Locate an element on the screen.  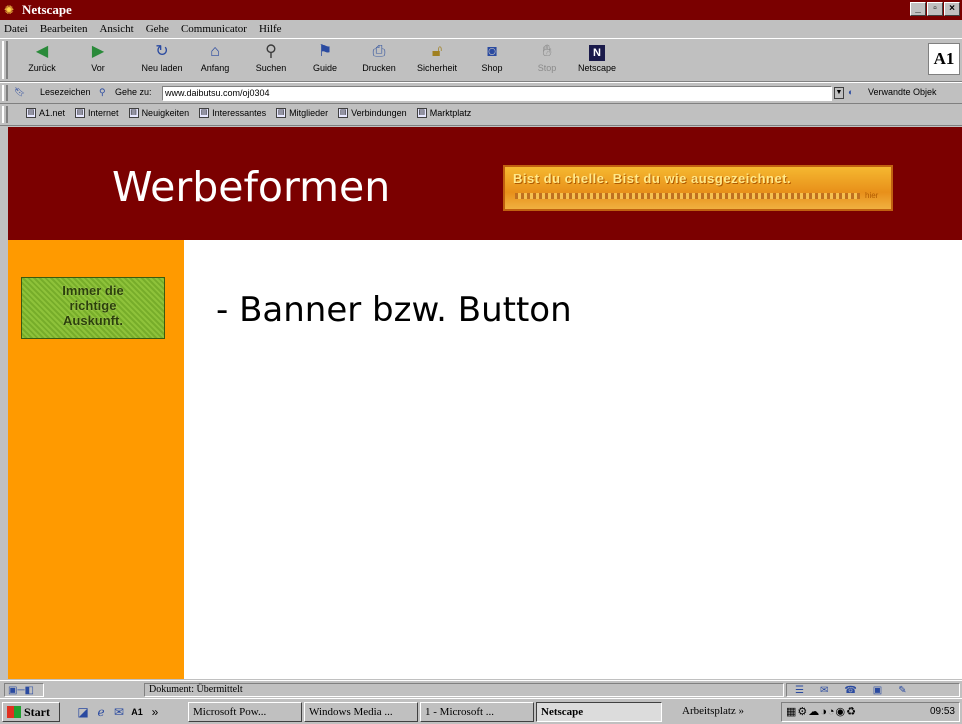
menu-bearbeiten: Bearbeiten is located at coordinates (64, 29).